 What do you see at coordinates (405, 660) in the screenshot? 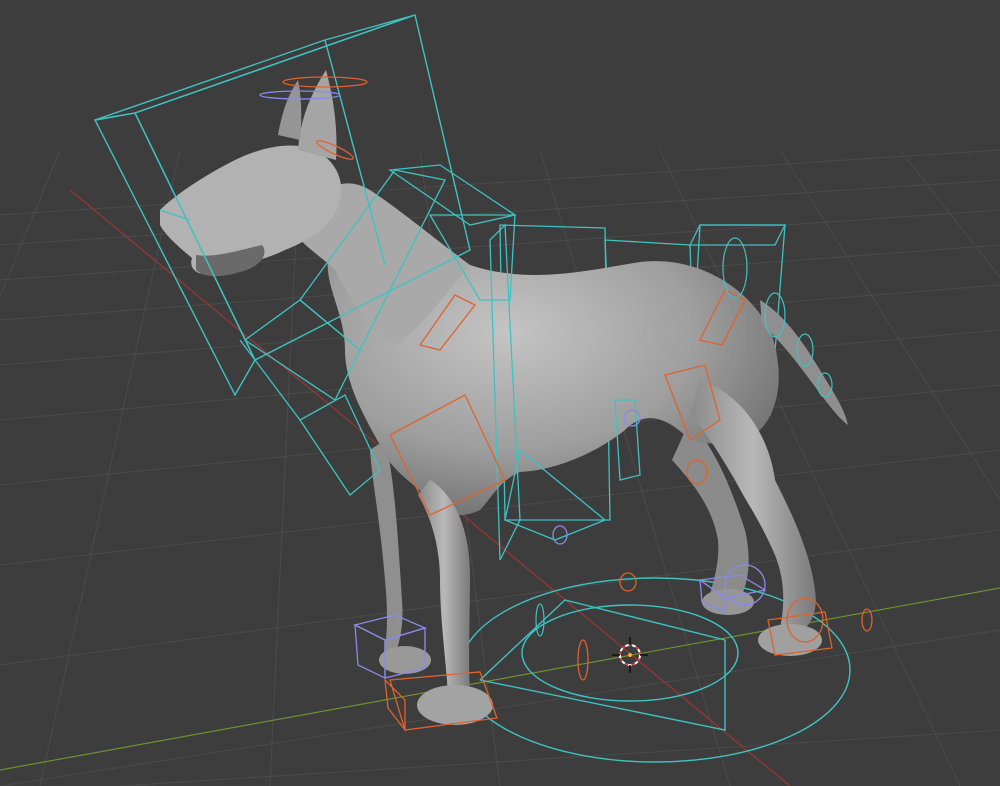
I see `paw-front-far` at bounding box center [405, 660].